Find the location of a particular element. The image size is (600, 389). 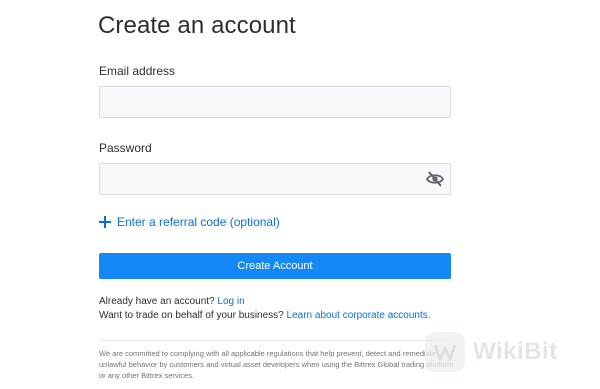

referral-code-link: Enter a referral code (optional) is located at coordinates (189, 222).